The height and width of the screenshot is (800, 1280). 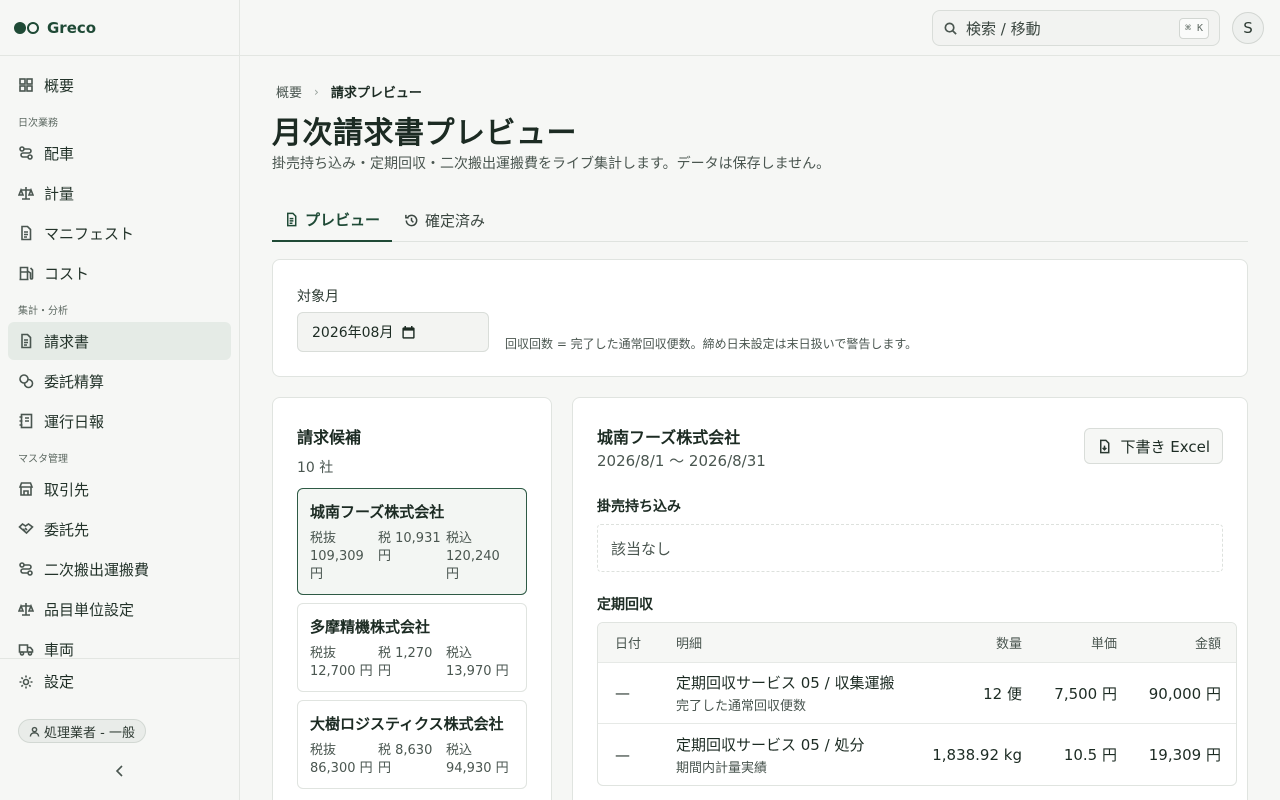 I want to click on candidate-name: 大樹ロジスティクス株式会社, so click(x=407, y=724).